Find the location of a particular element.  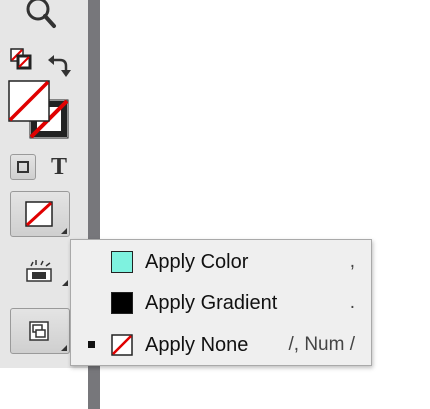

swap-fill-stroke-icon is located at coordinates (59, 65).